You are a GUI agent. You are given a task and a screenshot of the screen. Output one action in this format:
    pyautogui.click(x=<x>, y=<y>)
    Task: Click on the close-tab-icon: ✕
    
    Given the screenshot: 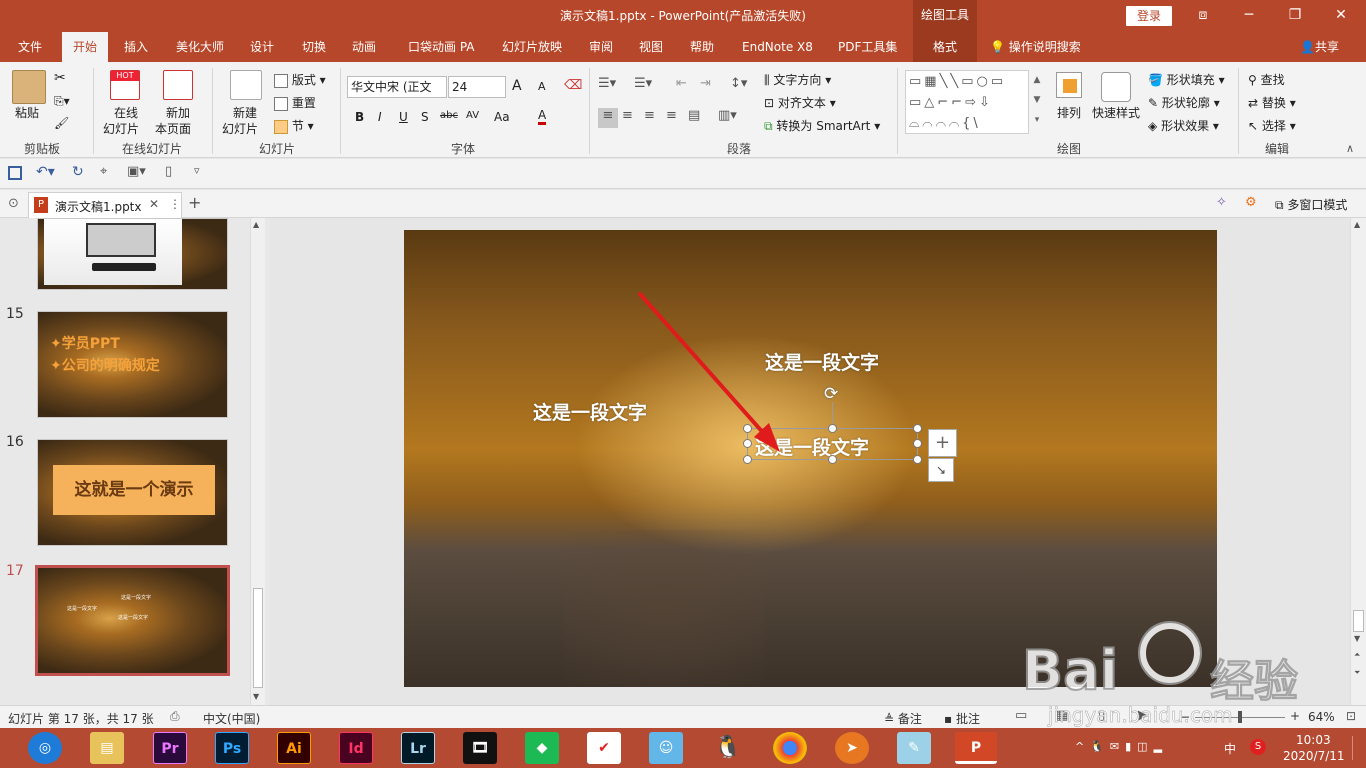 What is the action you would take?
    pyautogui.click(x=154, y=204)
    